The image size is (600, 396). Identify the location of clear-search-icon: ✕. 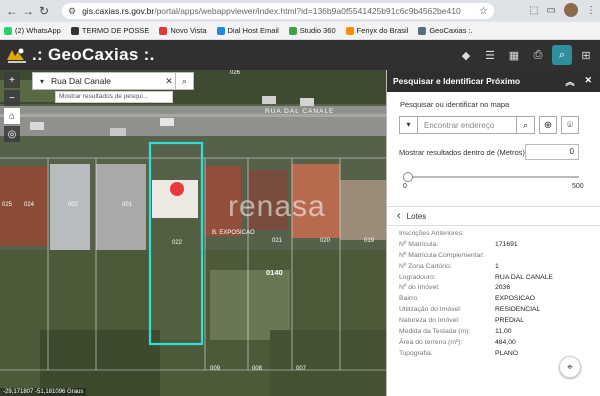
(169, 81).